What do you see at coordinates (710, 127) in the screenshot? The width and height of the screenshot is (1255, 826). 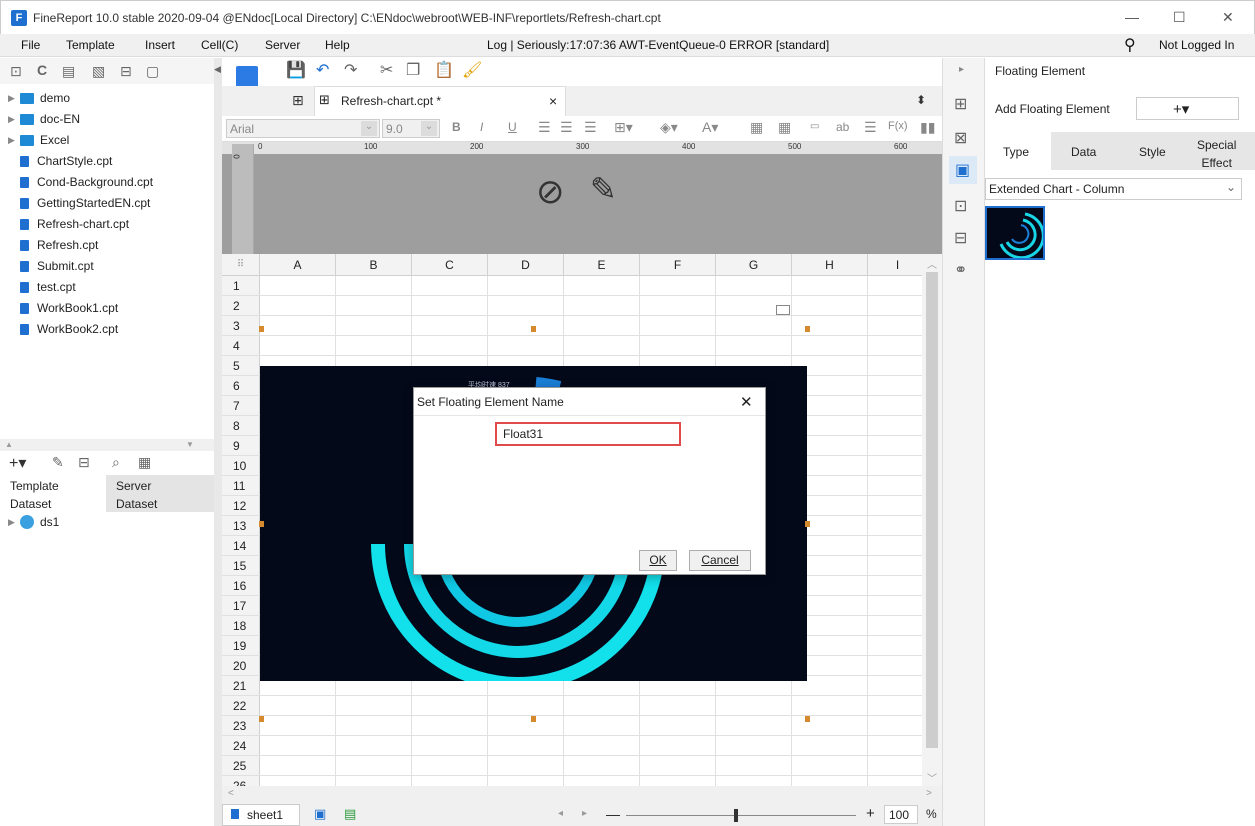 I see `font-color-icon: A▾` at bounding box center [710, 127].